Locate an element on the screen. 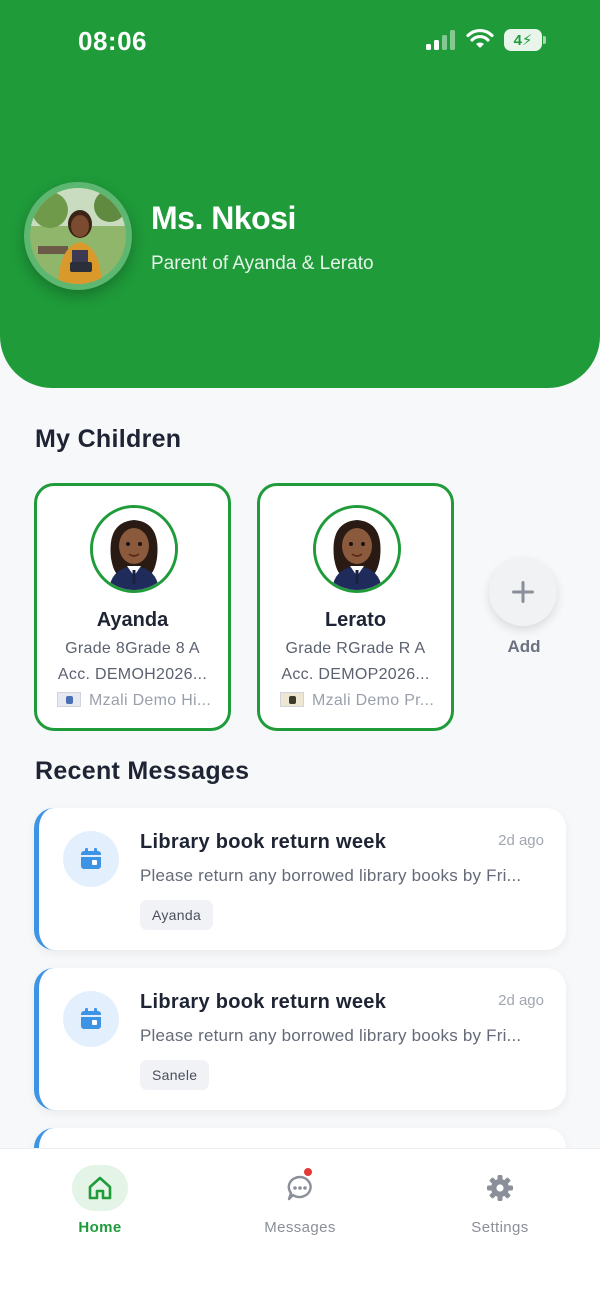 The width and height of the screenshot is (600, 1300). tab-home: Home is located at coordinates (100, 1204).